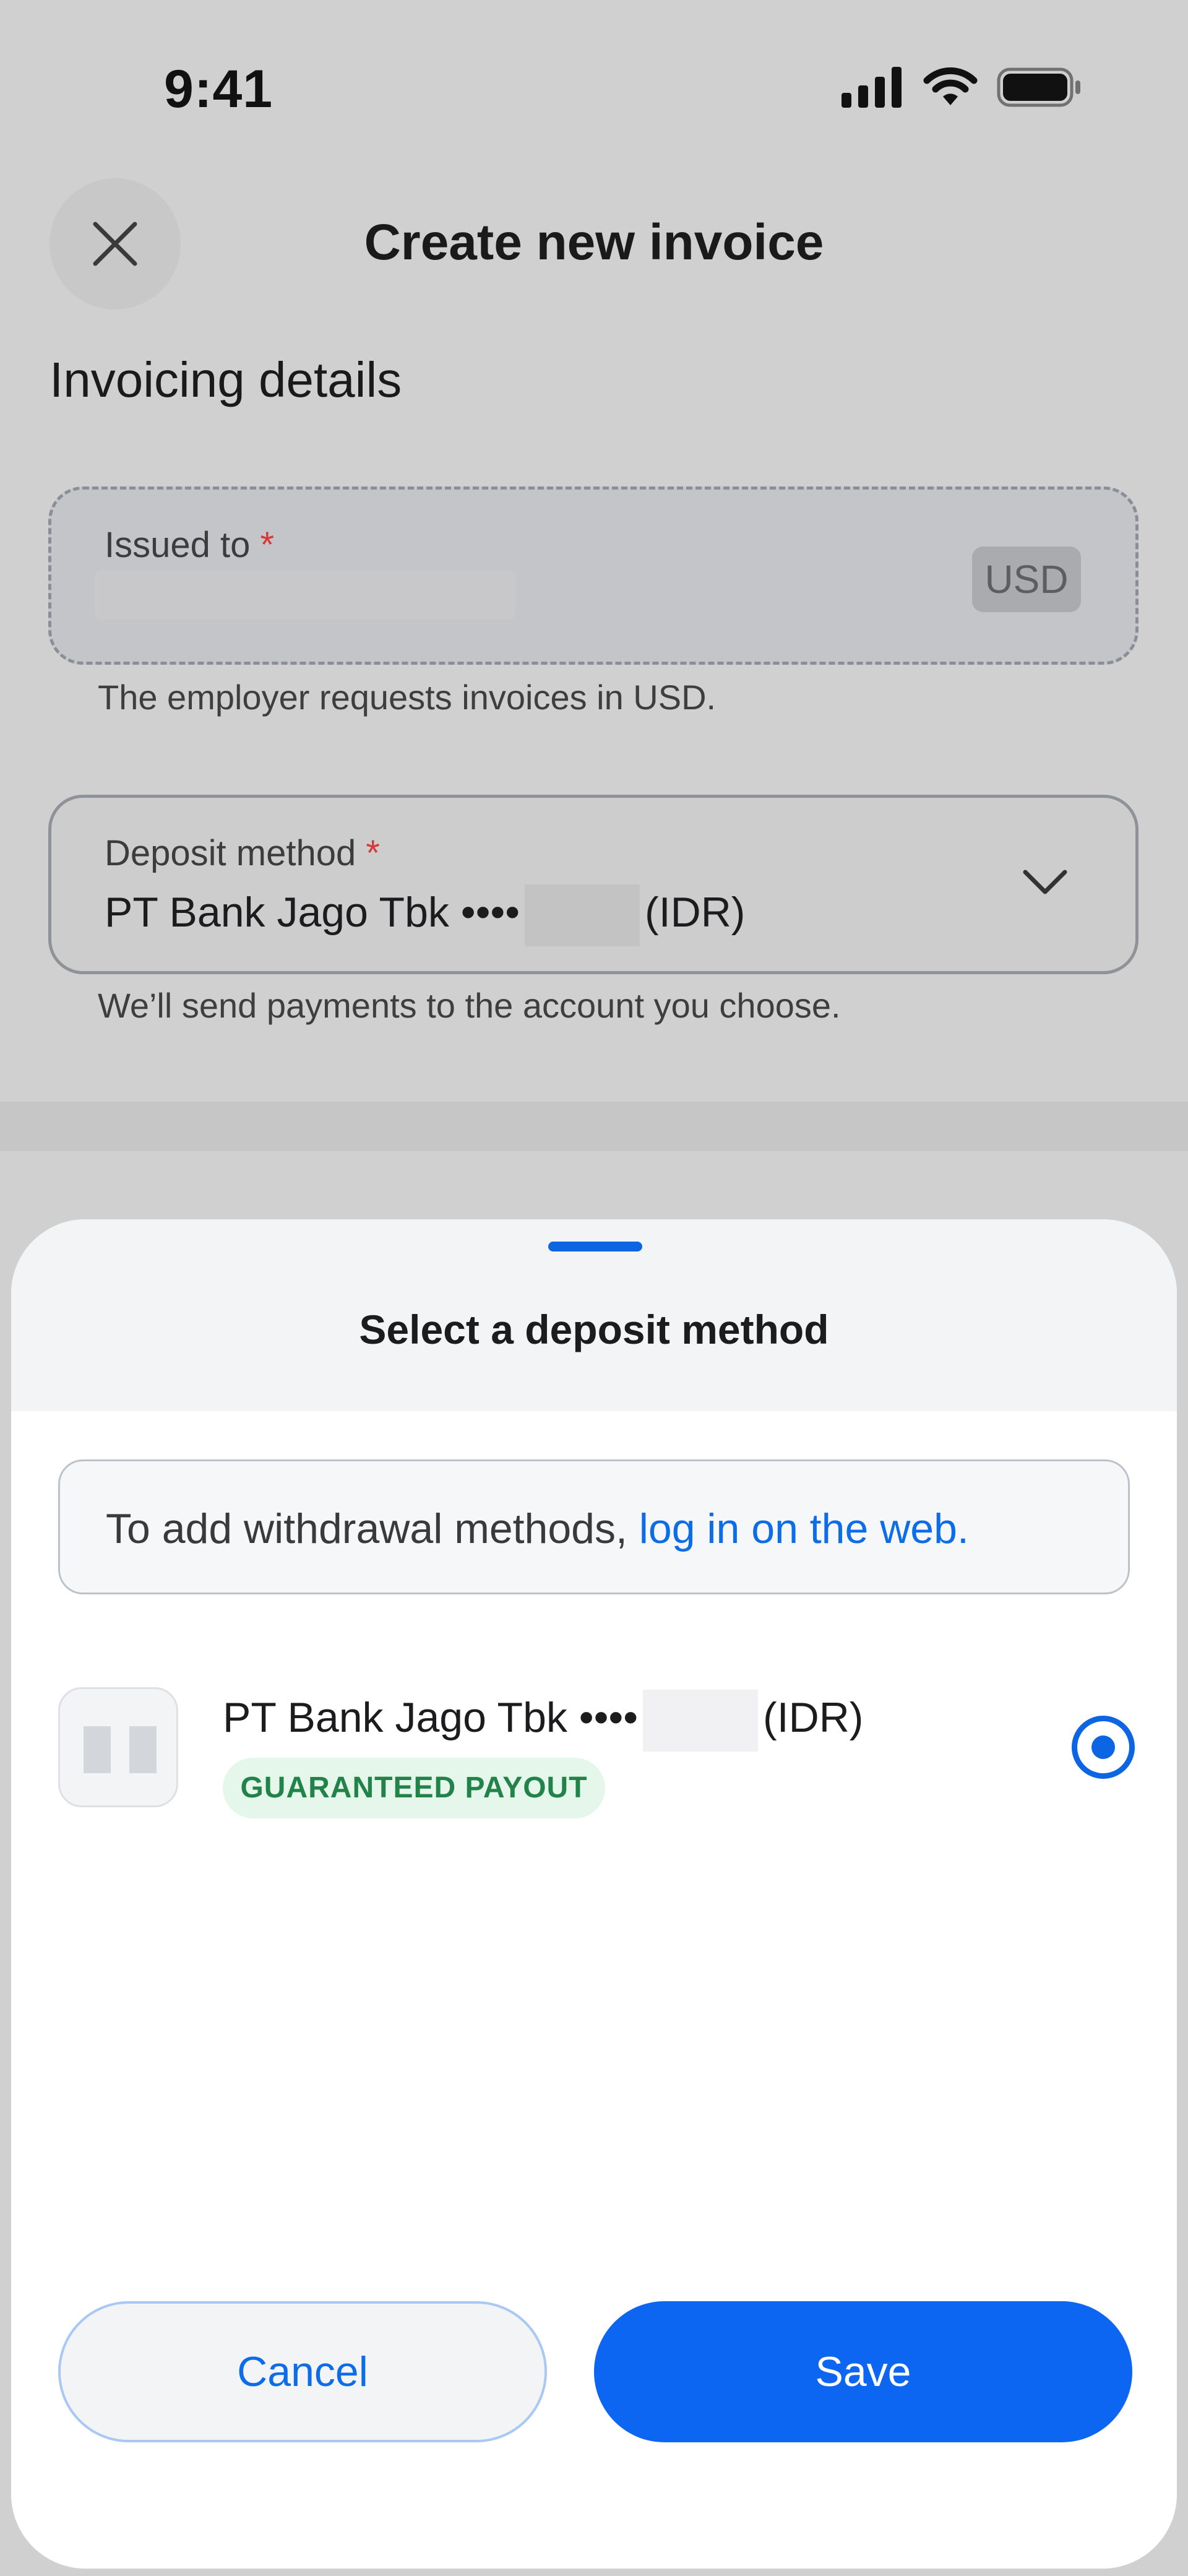 This screenshot has width=1188, height=2576. Describe the element at coordinates (593, 575) in the screenshot. I see `issued-to-field: Issued to * USD` at that location.